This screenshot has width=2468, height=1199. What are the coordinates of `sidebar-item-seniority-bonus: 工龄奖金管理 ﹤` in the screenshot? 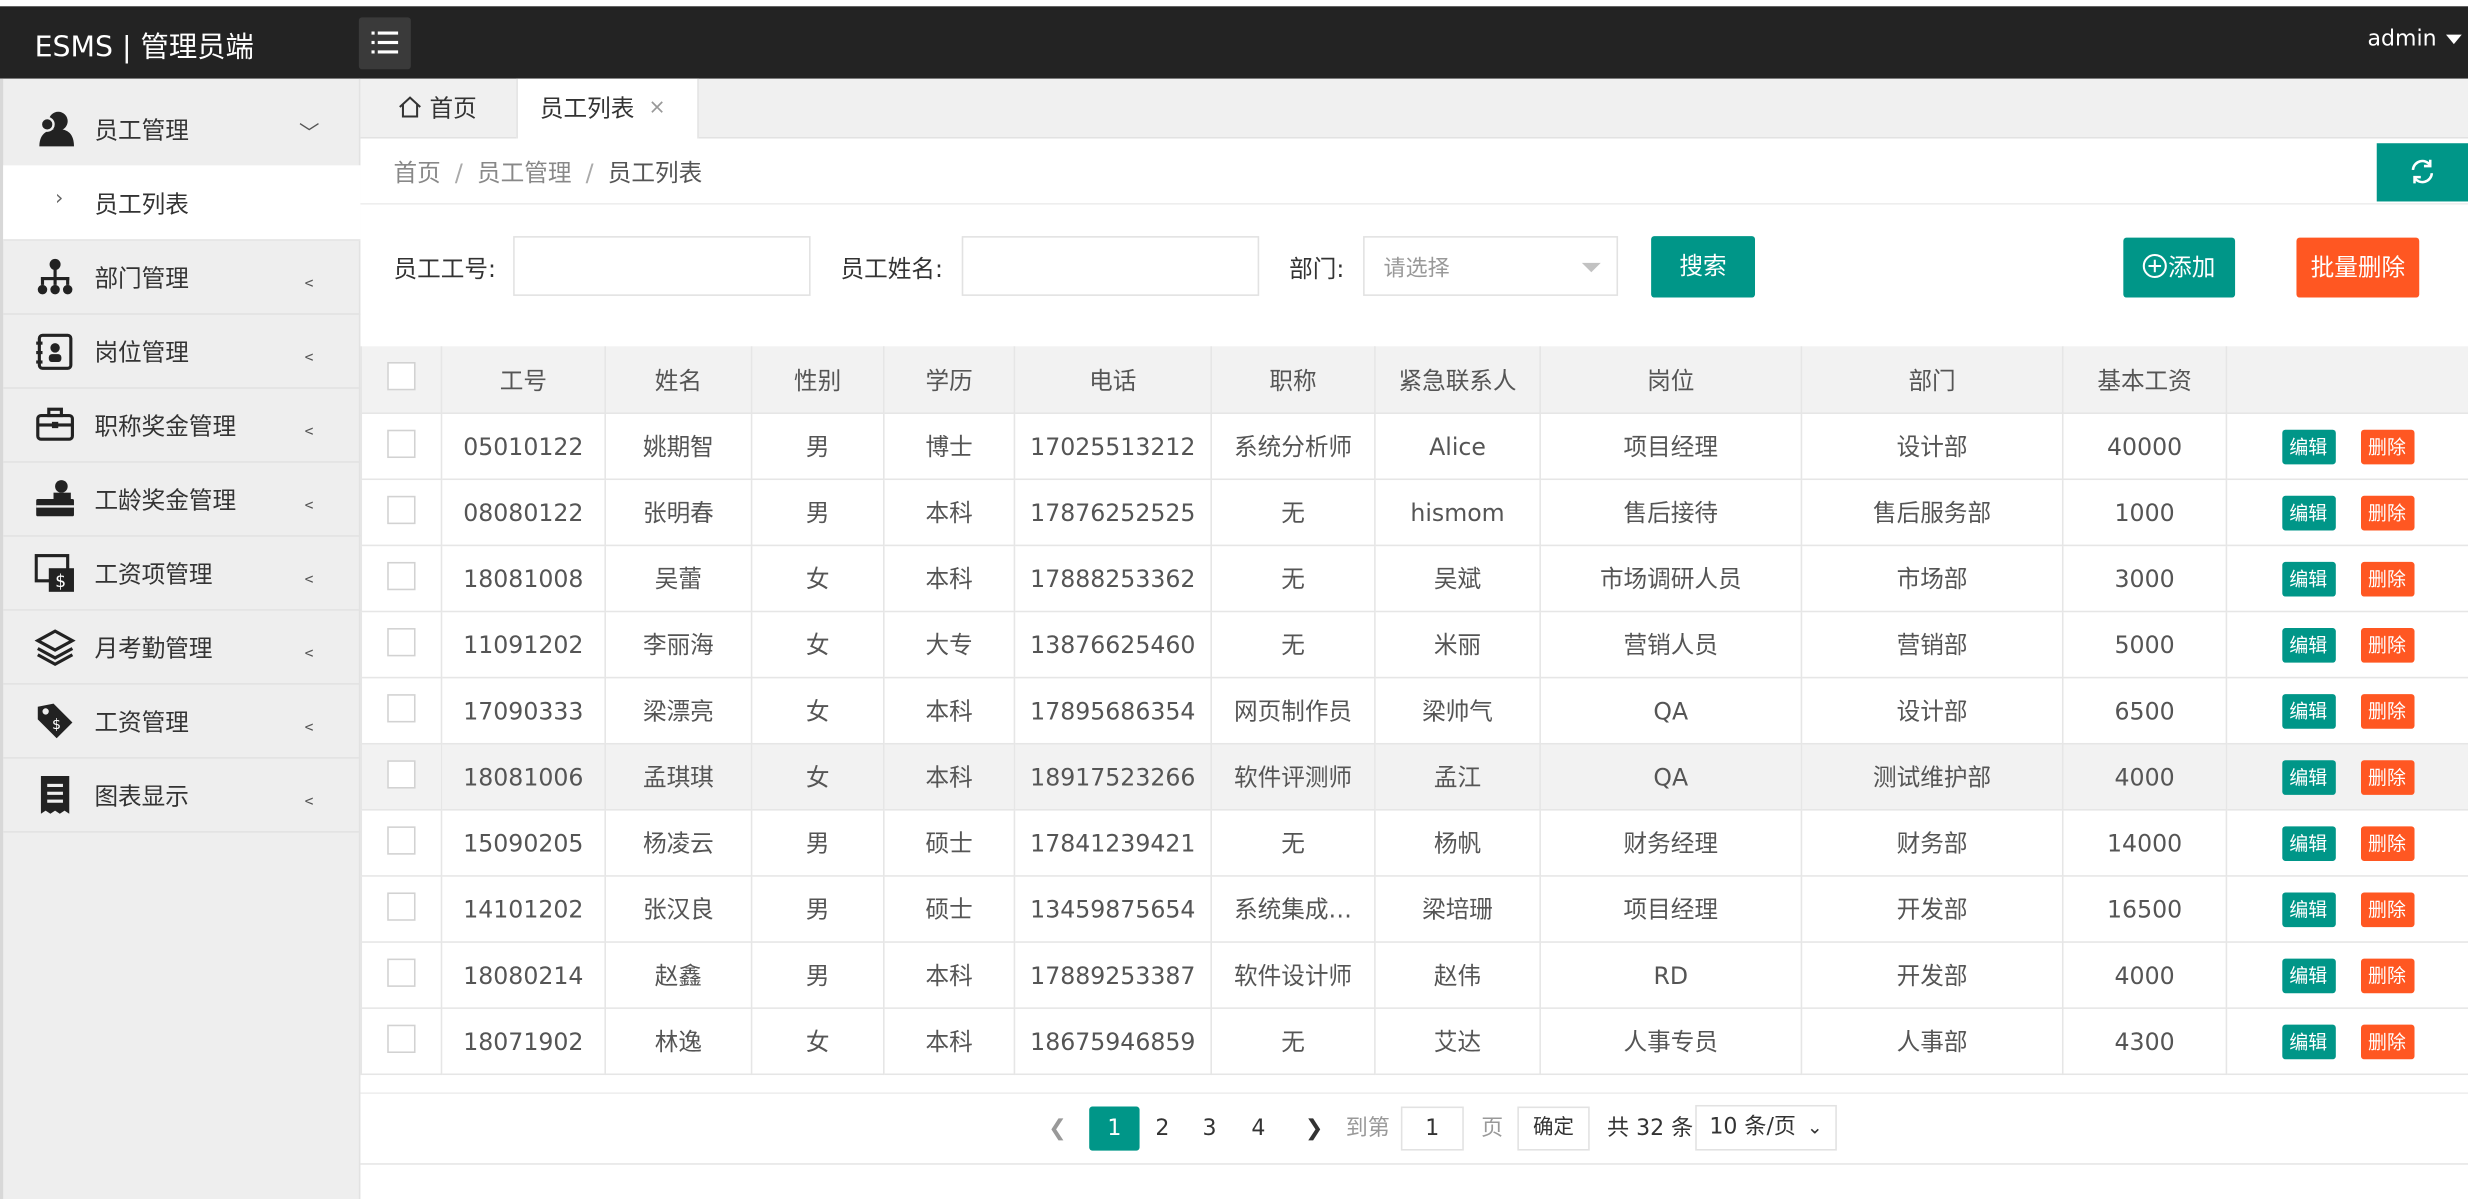 It's located at (182, 499).